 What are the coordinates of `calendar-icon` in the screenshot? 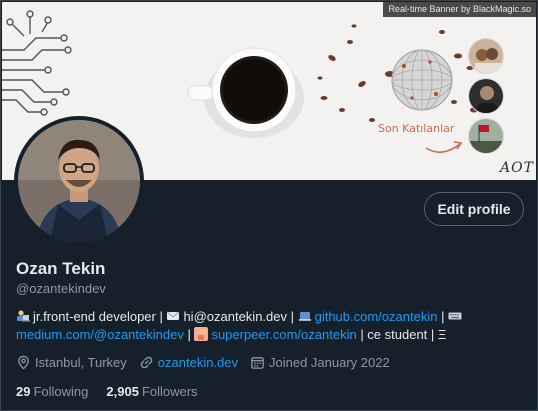 It's located at (257, 363).